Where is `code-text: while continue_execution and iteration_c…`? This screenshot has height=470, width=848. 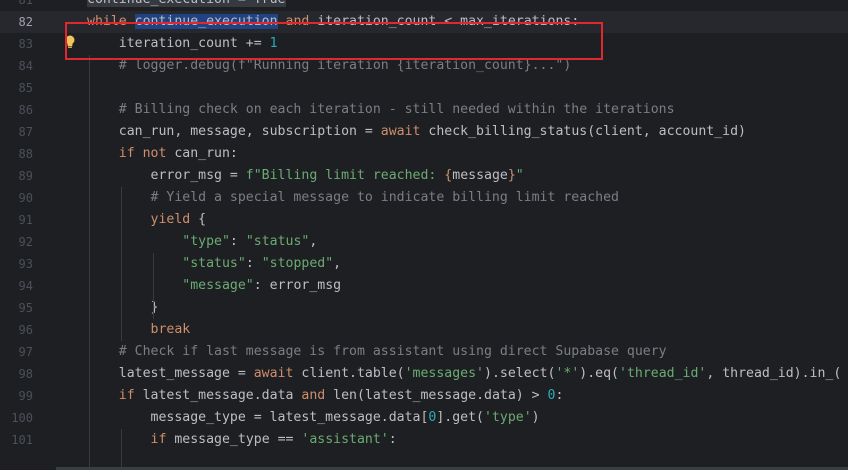 code-text: while continue_execution and iteration_c… is located at coordinates (333, 22).